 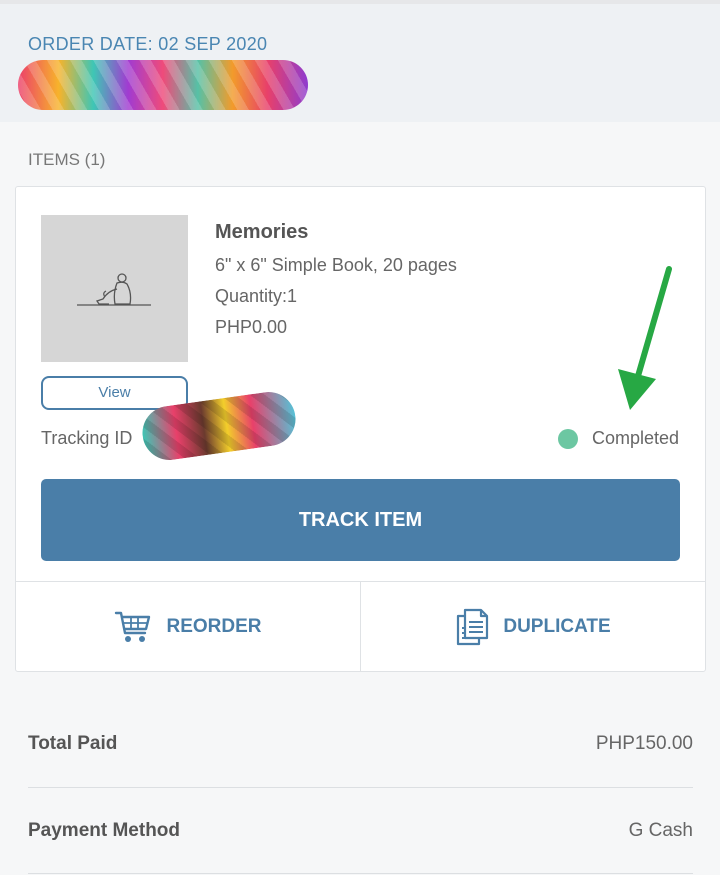 What do you see at coordinates (336, 265) in the screenshot?
I see `item-description: 6" x 6" Simple Book, 20 pages` at bounding box center [336, 265].